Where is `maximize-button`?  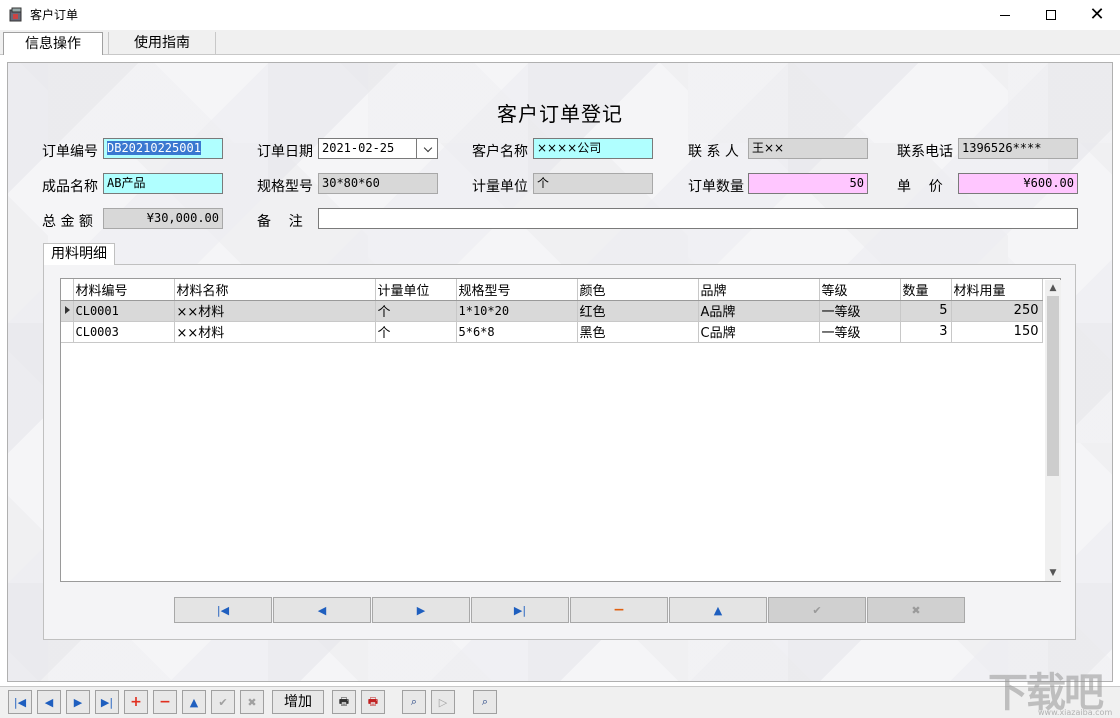 maximize-button is located at coordinates (1051, 15).